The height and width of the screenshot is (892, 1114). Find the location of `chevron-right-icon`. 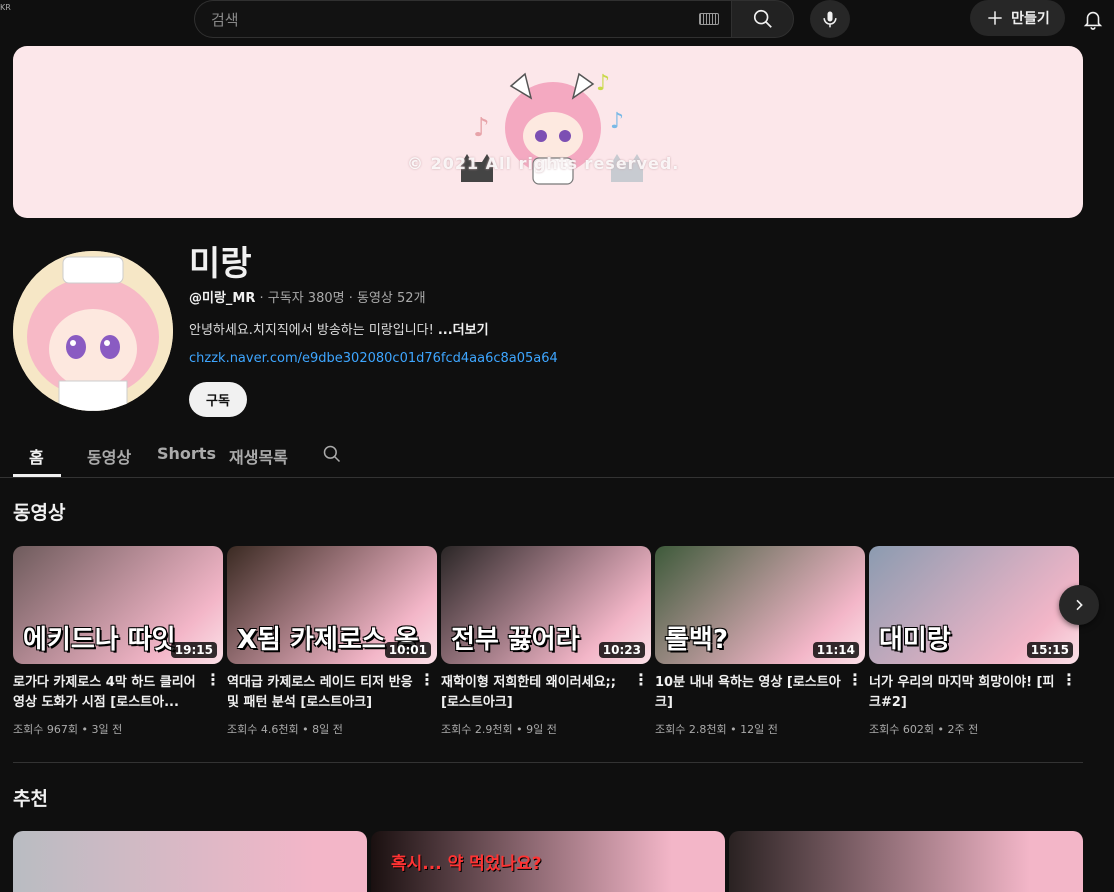

chevron-right-icon is located at coordinates (1079, 605).